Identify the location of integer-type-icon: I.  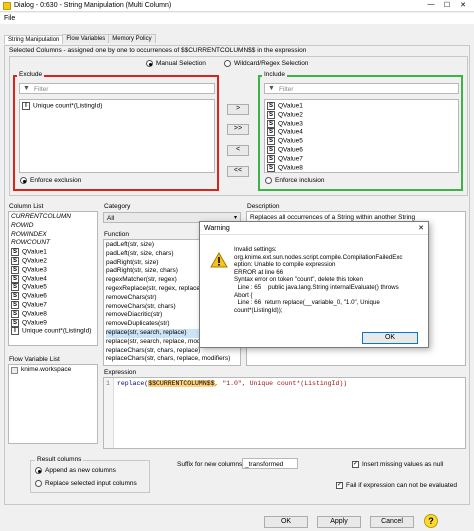
(15, 331).